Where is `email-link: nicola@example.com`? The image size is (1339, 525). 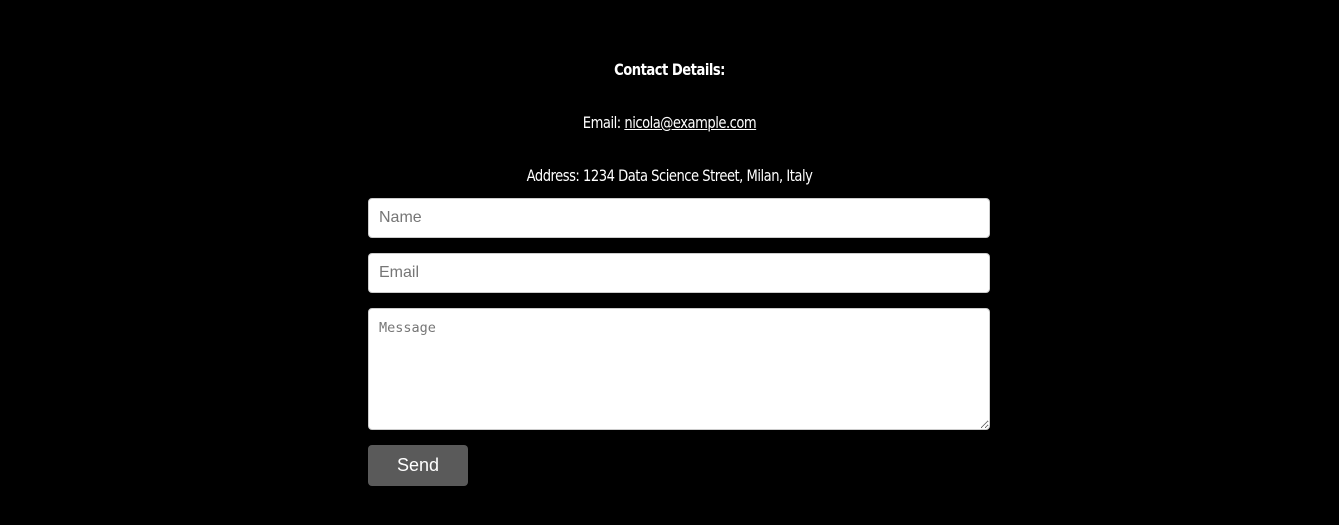 email-link: nicola@example.com is located at coordinates (690, 122).